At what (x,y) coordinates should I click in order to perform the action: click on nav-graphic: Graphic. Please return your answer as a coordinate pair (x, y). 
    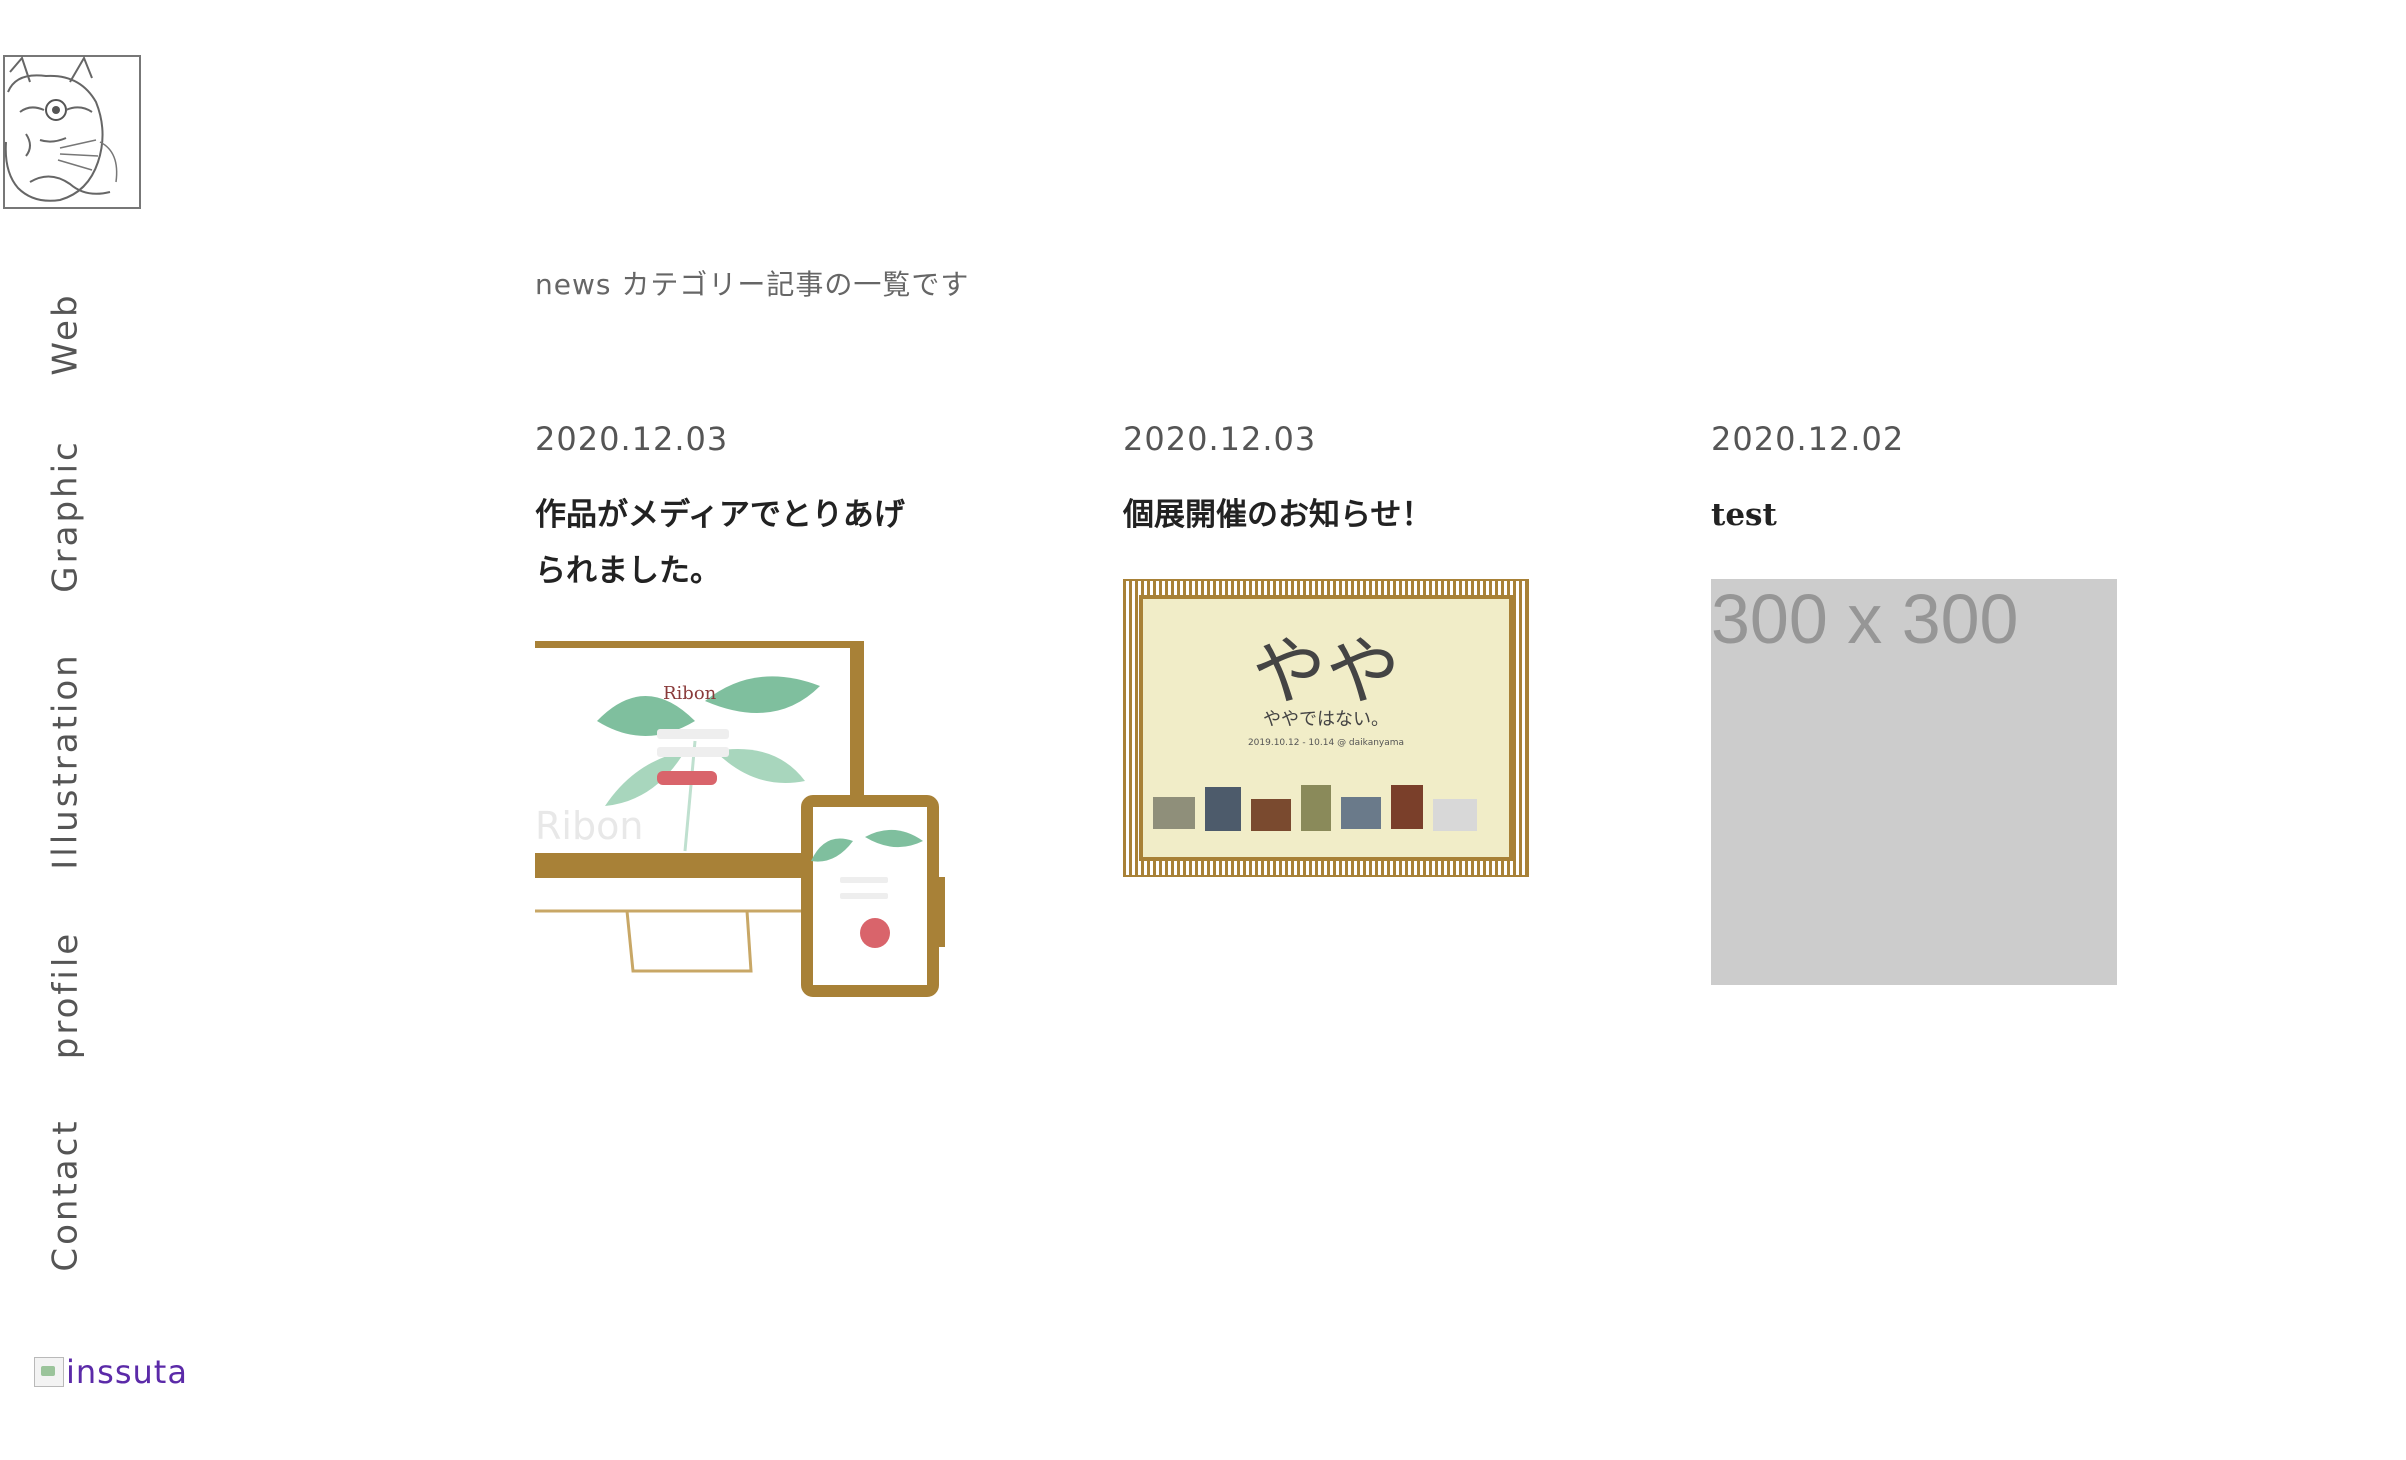
    Looking at the image, I should click on (66, 516).